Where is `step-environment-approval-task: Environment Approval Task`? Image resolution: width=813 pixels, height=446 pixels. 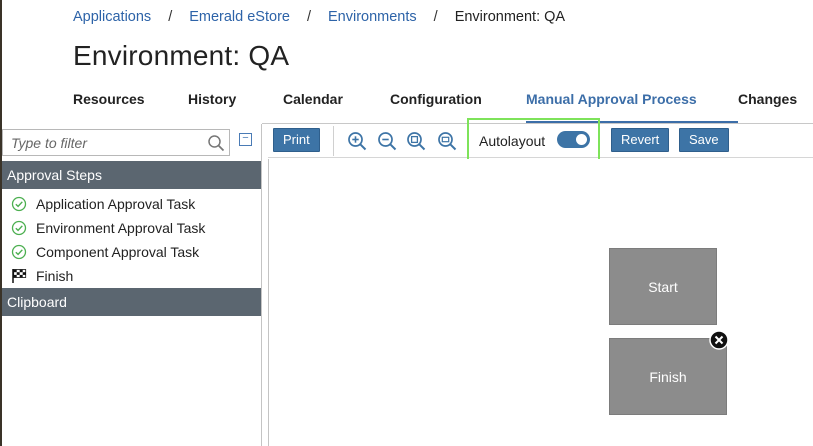
step-environment-approval-task: Environment Approval Task is located at coordinates (131, 228).